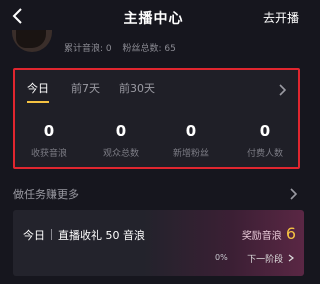  What do you see at coordinates (149, 49) in the screenshot?
I see `total-fans-stat: 粉丝总数: 65` at bounding box center [149, 49].